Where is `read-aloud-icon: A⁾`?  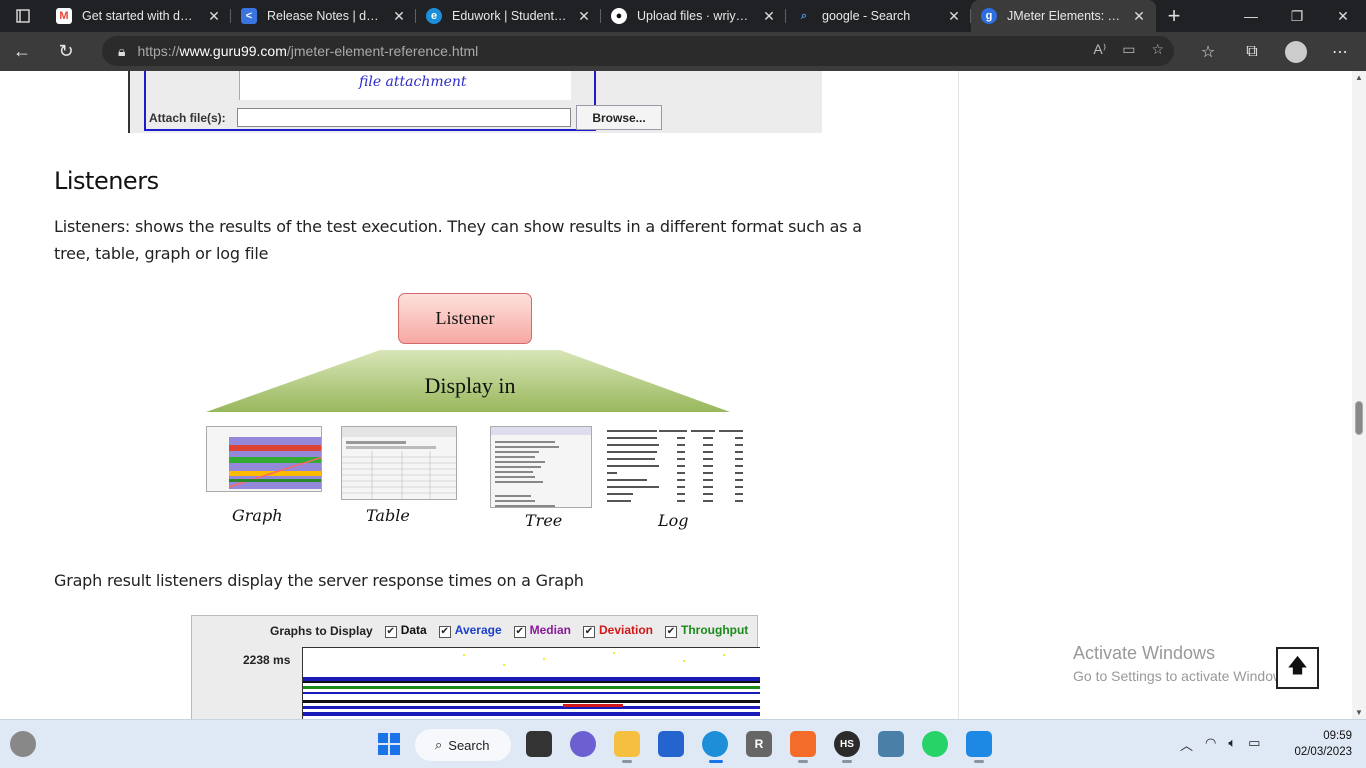
read-aloud-icon: A⁾ is located at coordinates (1099, 49).